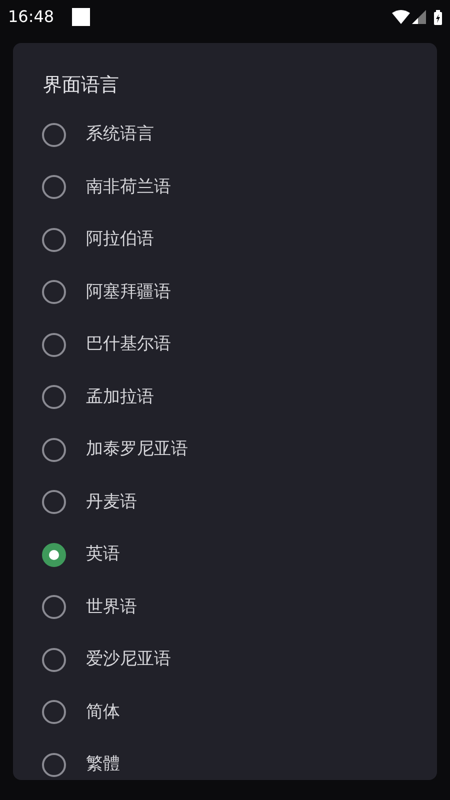 This screenshot has height=800, width=450. I want to click on language-option: 爱沙尼亚语, so click(225, 660).